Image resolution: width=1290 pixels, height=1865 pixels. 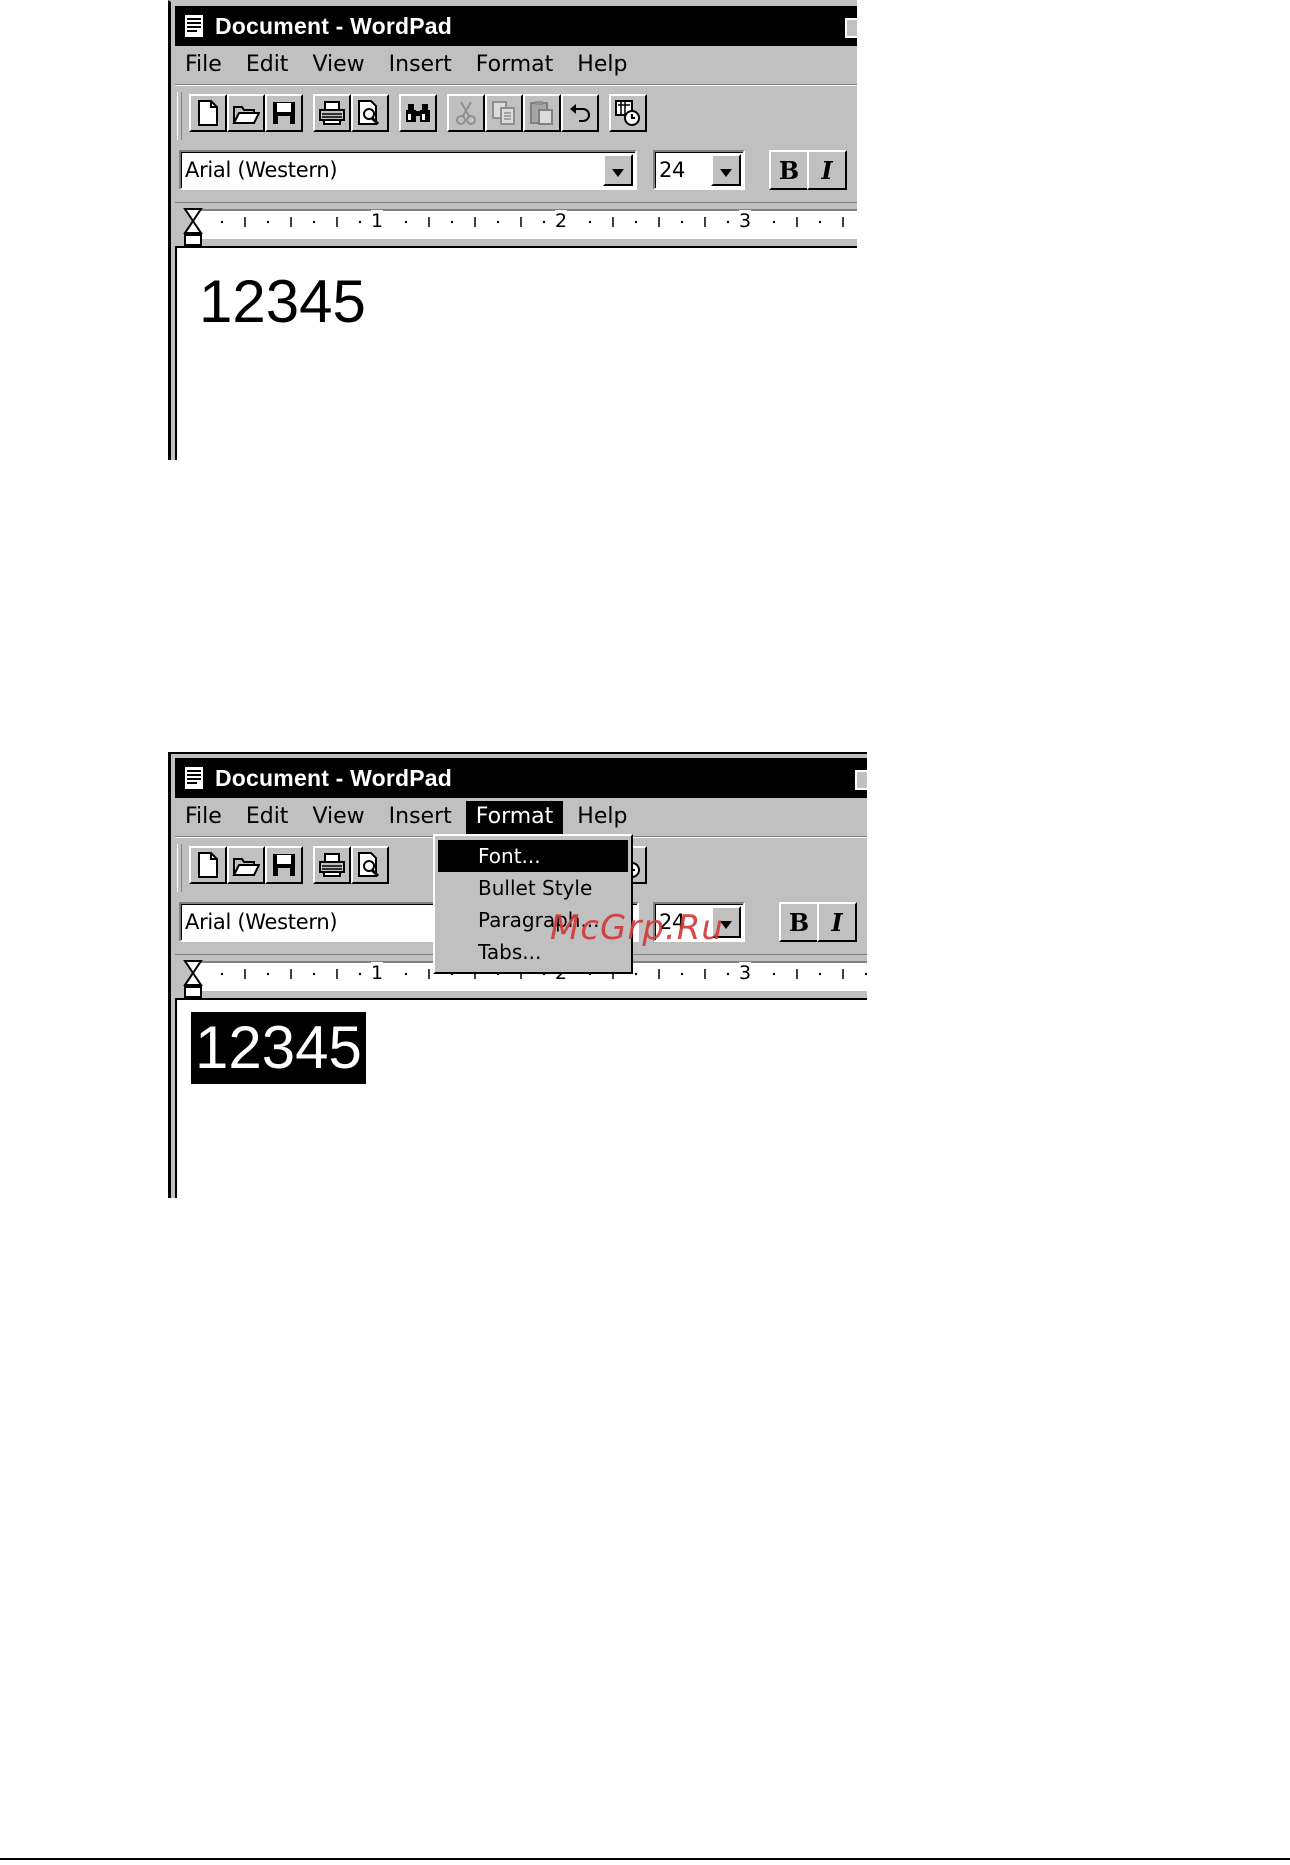 What do you see at coordinates (408, 170) in the screenshot?
I see `font-name-combo: Arial (Western)` at bounding box center [408, 170].